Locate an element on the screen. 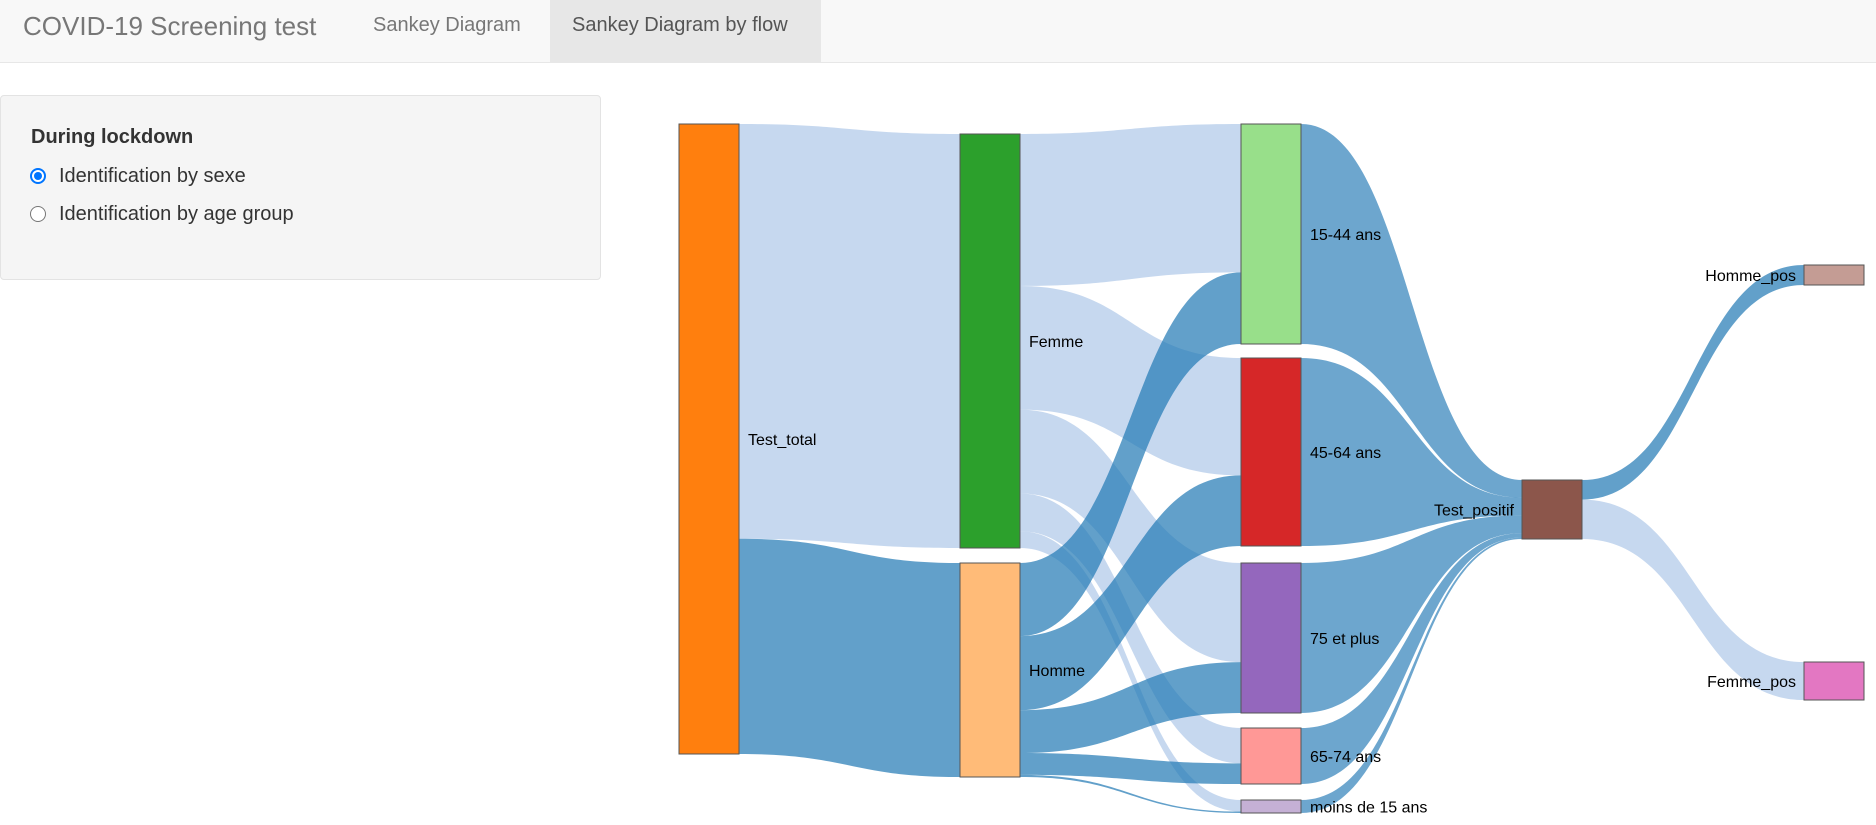 This screenshot has height=825, width=1876. sankey-link-test-total-to-homme is located at coordinates (849, 657).